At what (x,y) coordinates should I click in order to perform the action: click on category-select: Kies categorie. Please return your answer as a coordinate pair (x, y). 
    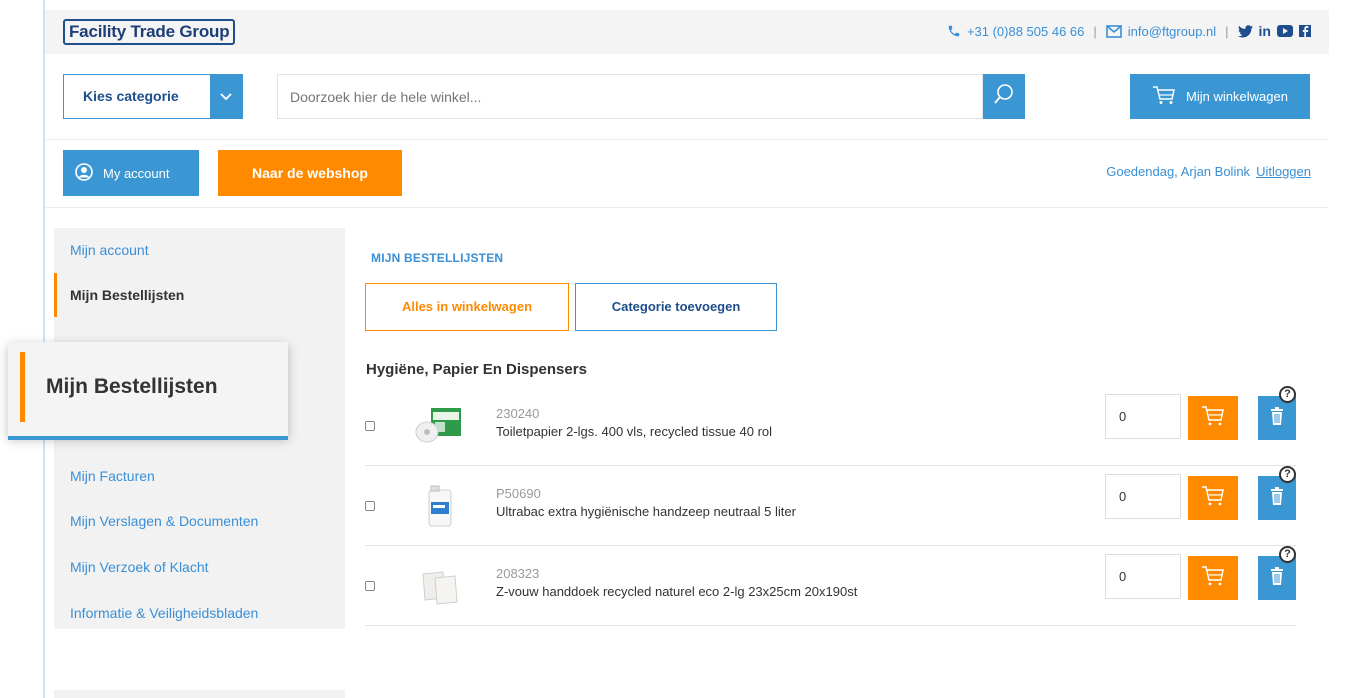
    Looking at the image, I should click on (153, 96).